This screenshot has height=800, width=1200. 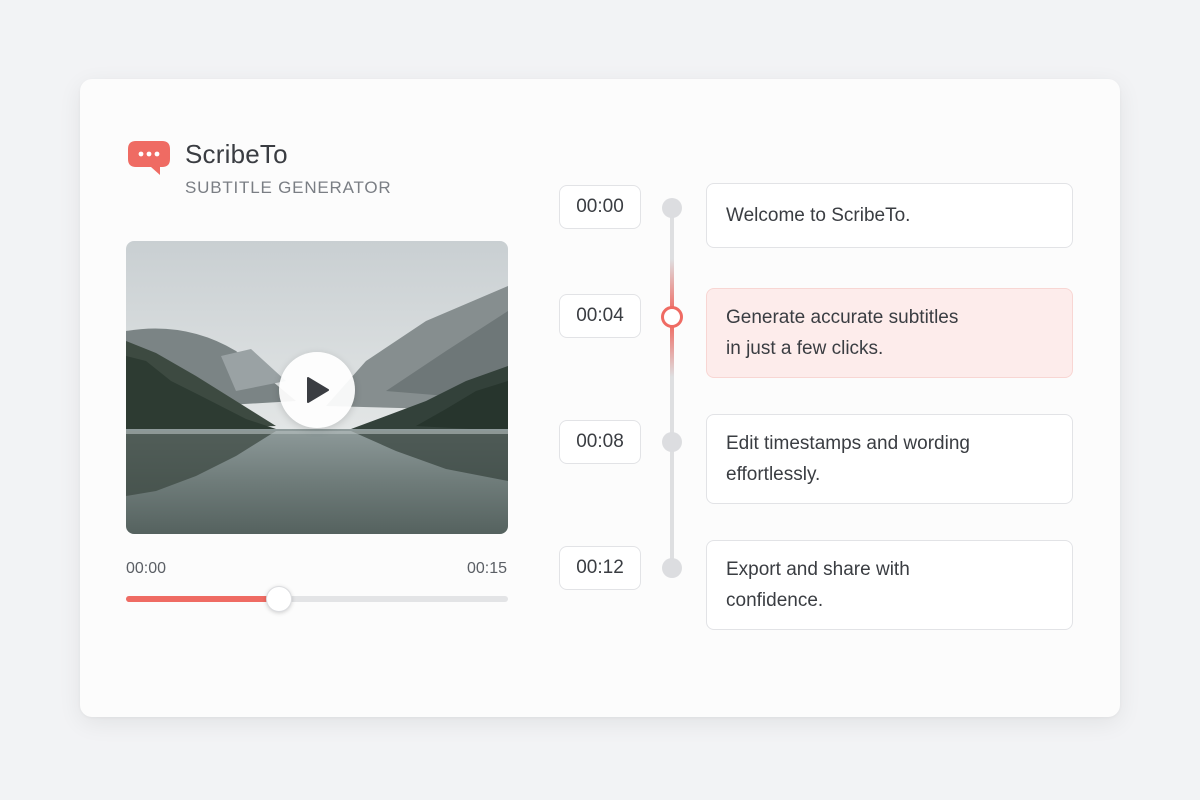 I want to click on subtitle-text-line: Generate accurate subtitles, so click(x=842, y=317).